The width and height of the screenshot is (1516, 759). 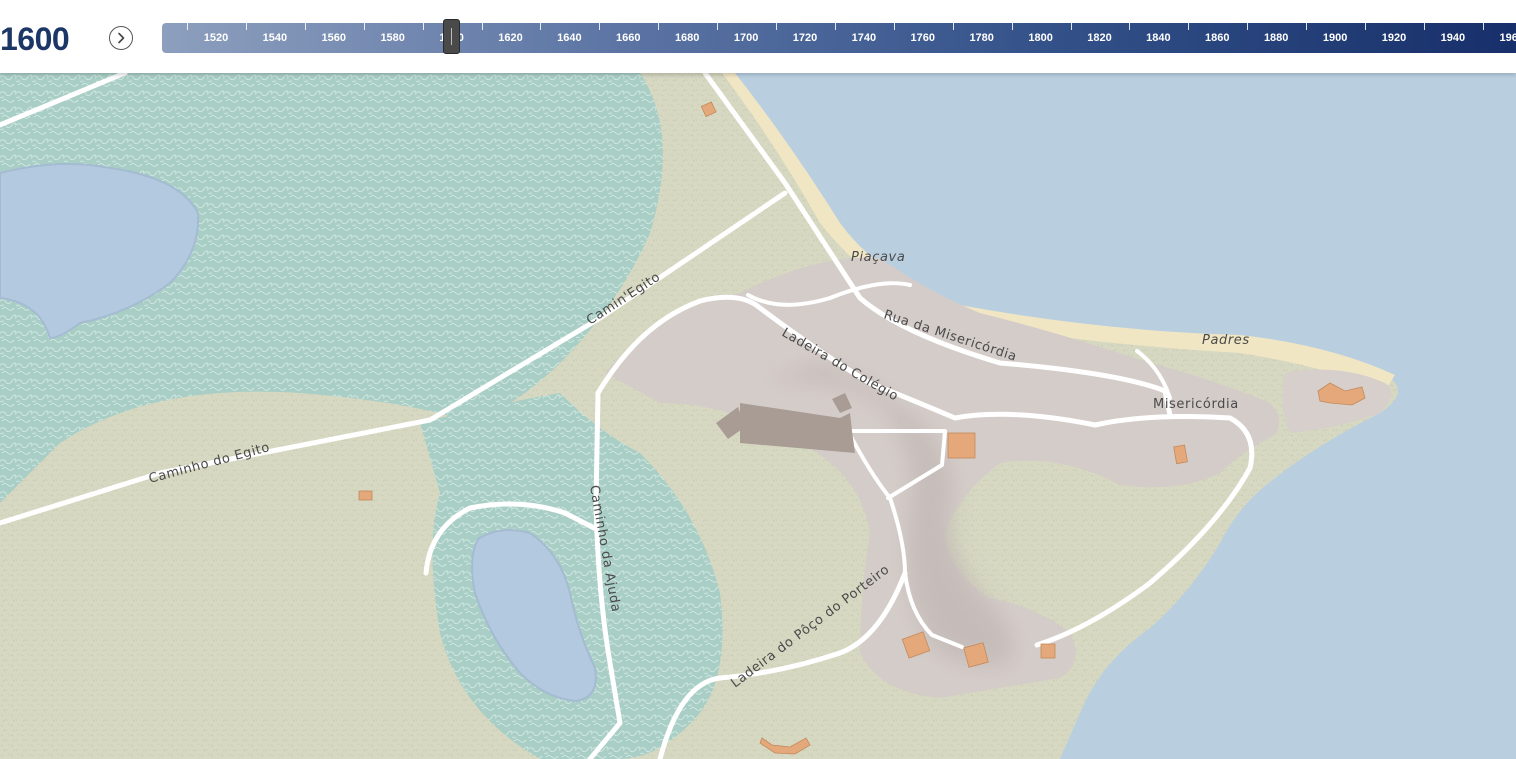 What do you see at coordinates (1040, 38) in the screenshot?
I see `timeline-tick-label: 1800` at bounding box center [1040, 38].